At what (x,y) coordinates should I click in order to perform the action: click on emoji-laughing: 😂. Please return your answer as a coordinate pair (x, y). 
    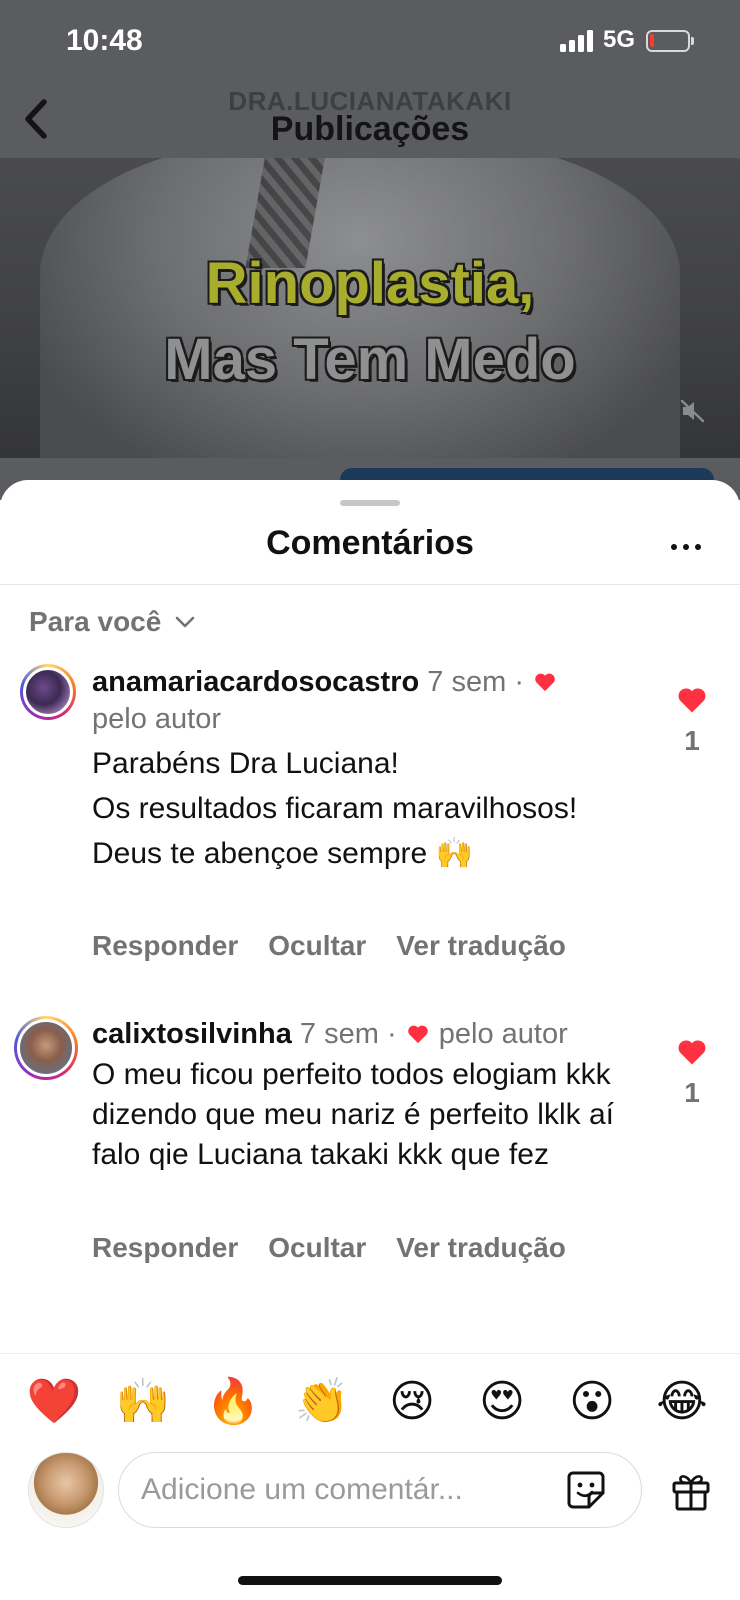
    Looking at the image, I should click on (682, 1402).